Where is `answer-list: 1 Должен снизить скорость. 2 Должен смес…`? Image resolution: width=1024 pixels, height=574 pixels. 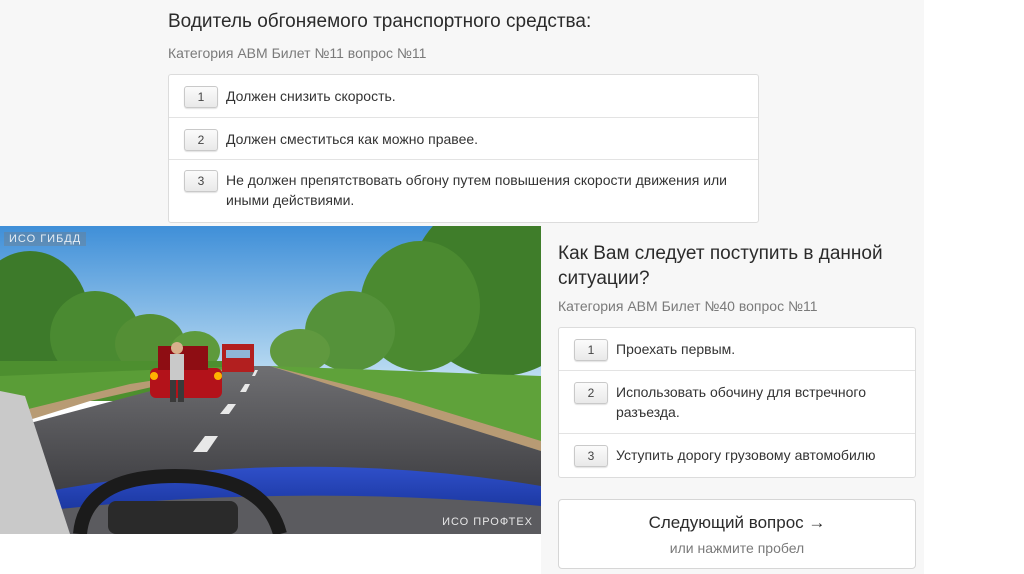 answer-list: 1 Должен снизить скорость. 2 Должен смес… is located at coordinates (463, 148).